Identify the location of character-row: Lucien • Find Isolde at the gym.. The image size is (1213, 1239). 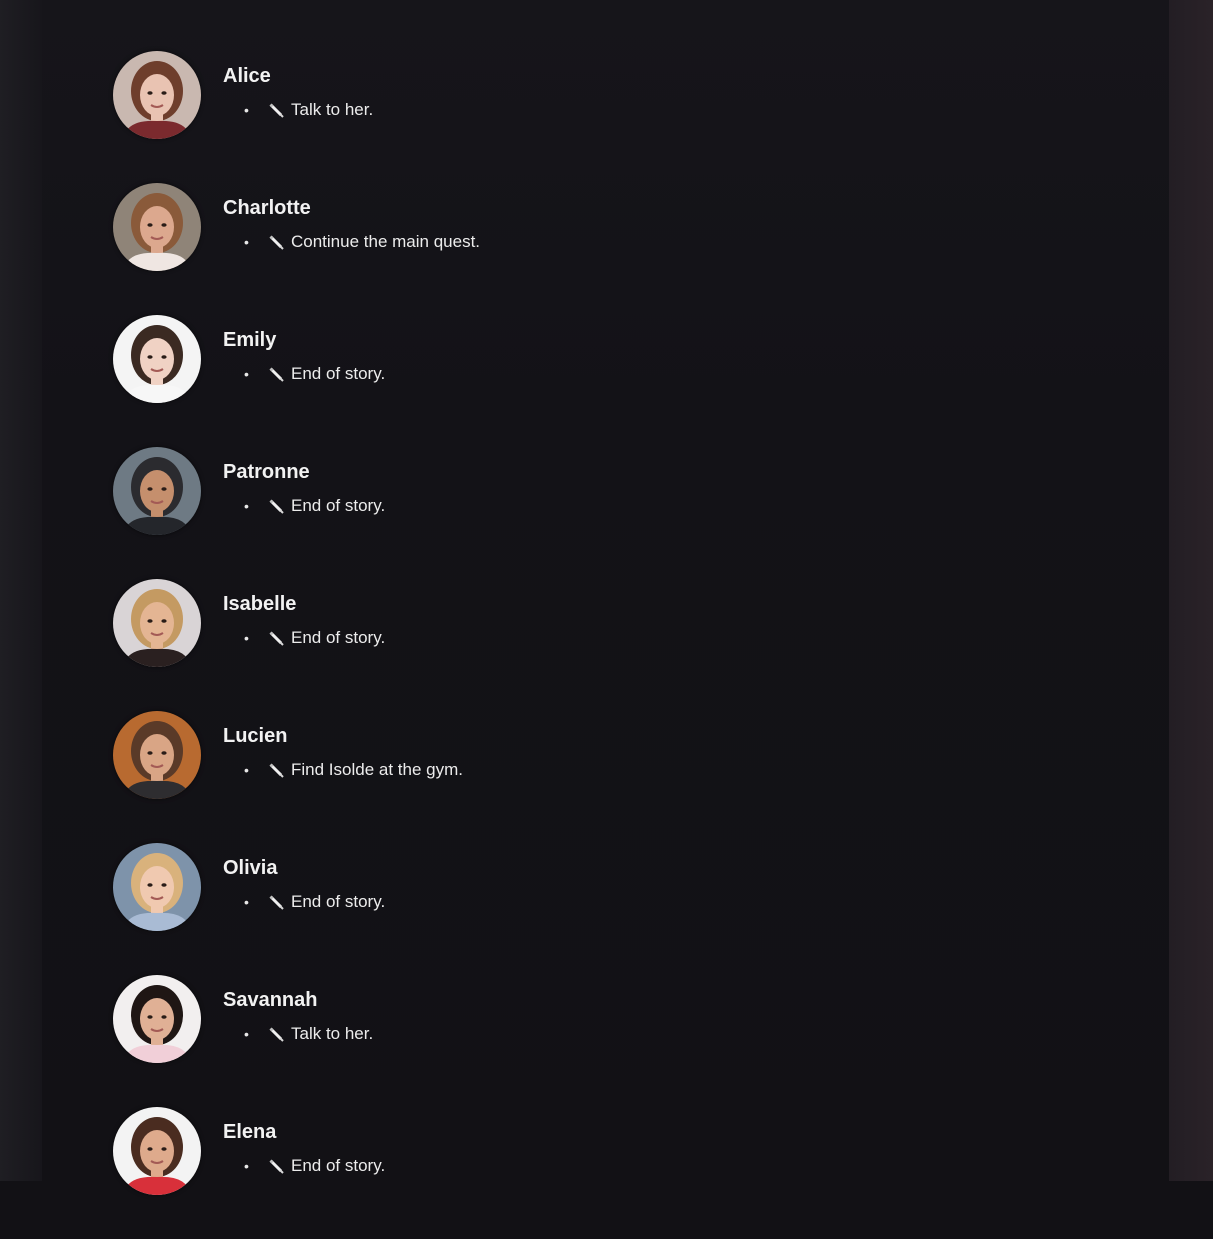
(563, 755).